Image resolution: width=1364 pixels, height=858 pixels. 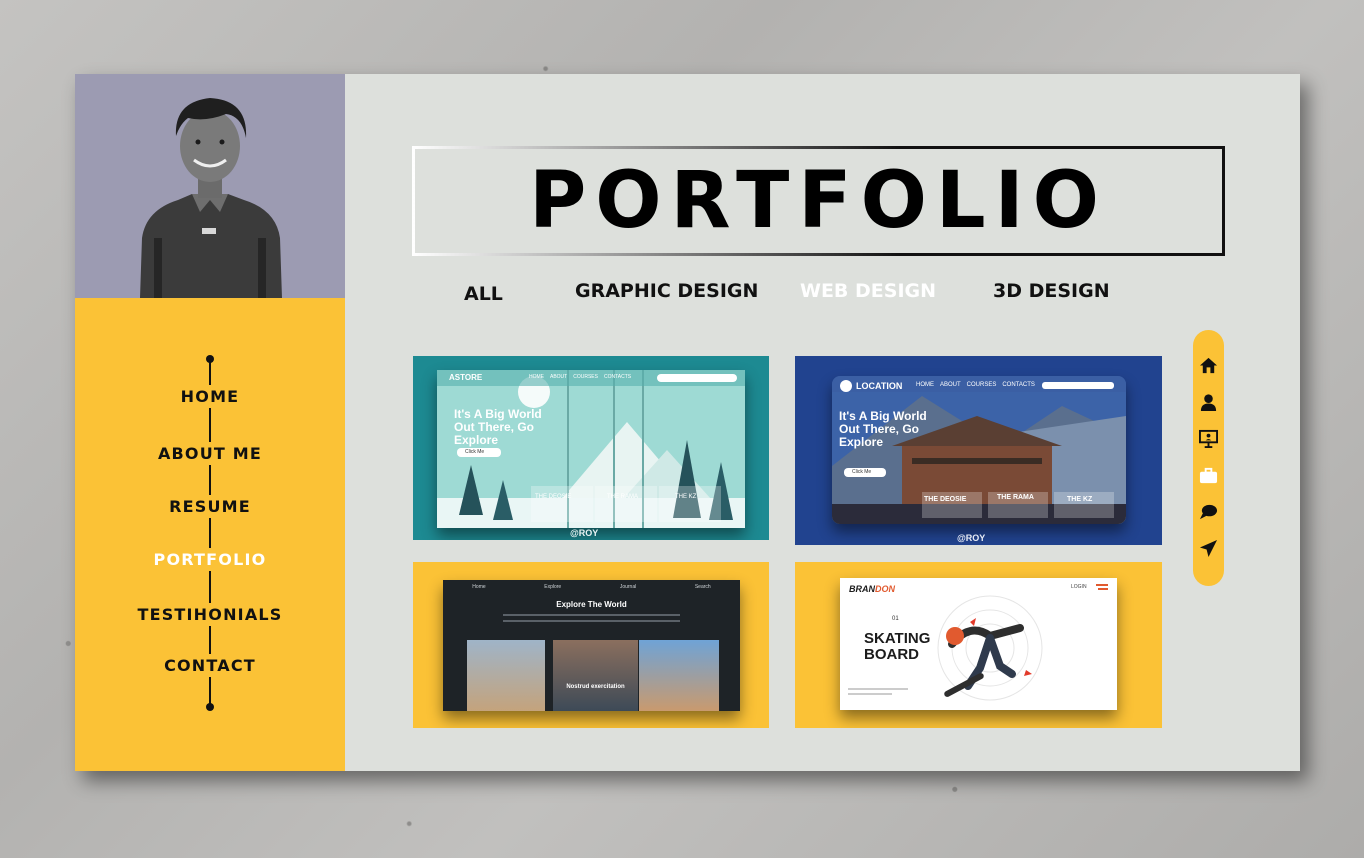 What do you see at coordinates (591, 604) in the screenshot?
I see `explore-headline: Explore The World` at bounding box center [591, 604].